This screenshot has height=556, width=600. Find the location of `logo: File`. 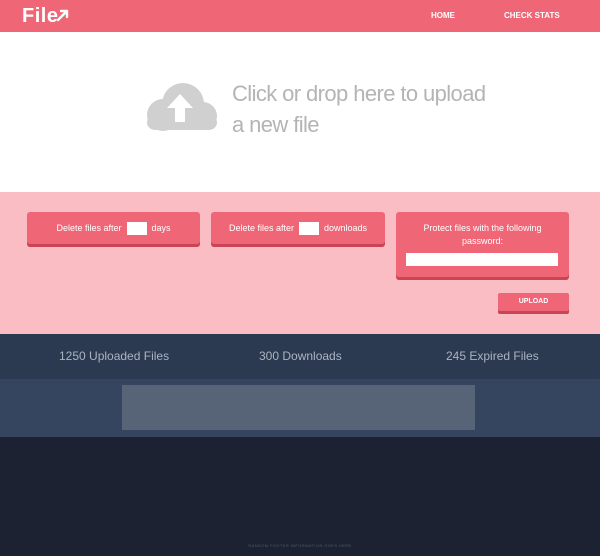

logo: File is located at coordinates (46, 16).